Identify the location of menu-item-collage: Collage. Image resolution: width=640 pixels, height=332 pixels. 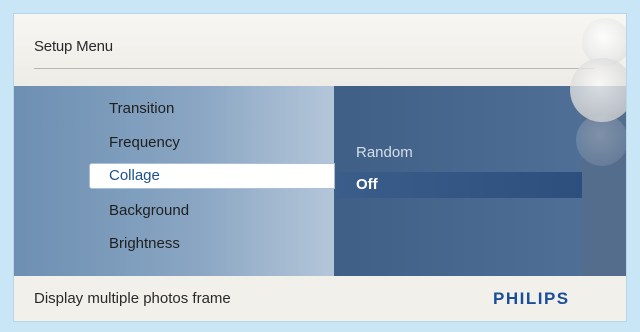
(212, 176).